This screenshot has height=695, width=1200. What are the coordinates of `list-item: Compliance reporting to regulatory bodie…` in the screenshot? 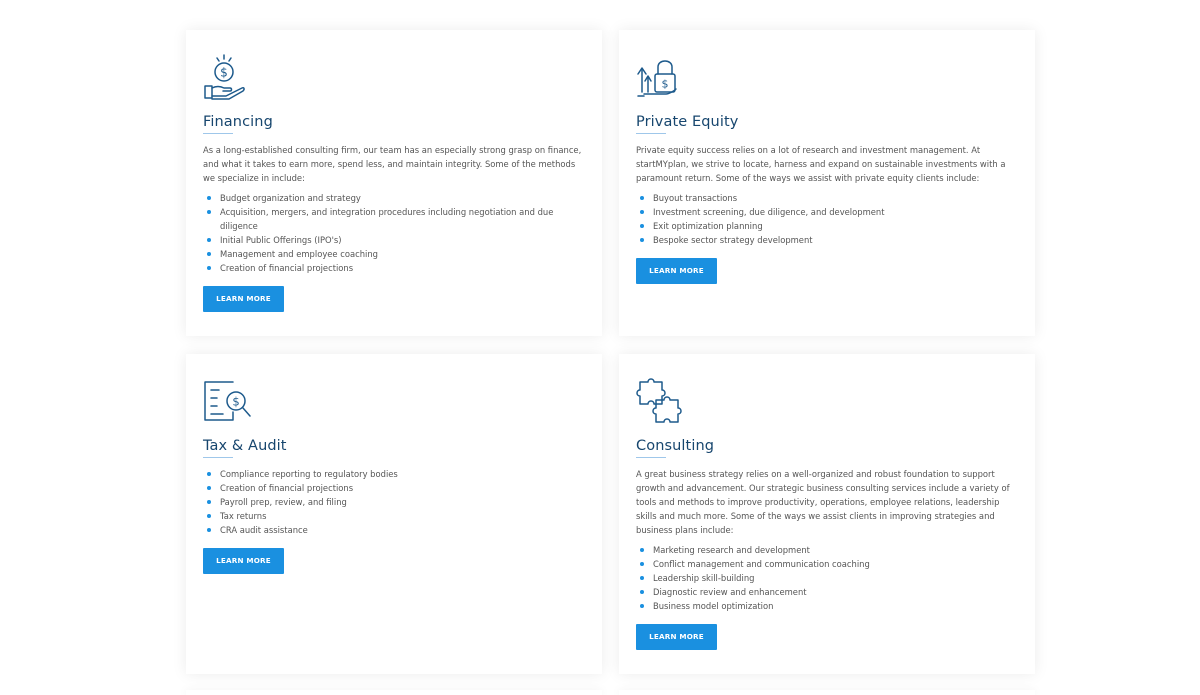 It's located at (394, 474).